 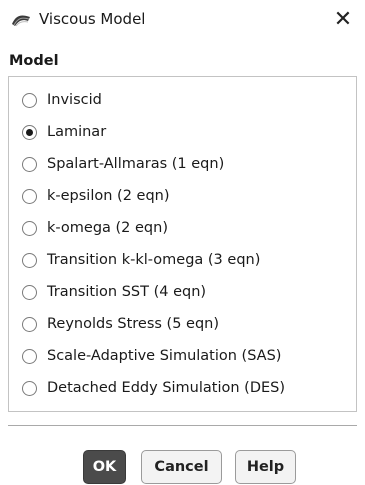 What do you see at coordinates (104, 467) in the screenshot?
I see `ok-button: OK` at bounding box center [104, 467].